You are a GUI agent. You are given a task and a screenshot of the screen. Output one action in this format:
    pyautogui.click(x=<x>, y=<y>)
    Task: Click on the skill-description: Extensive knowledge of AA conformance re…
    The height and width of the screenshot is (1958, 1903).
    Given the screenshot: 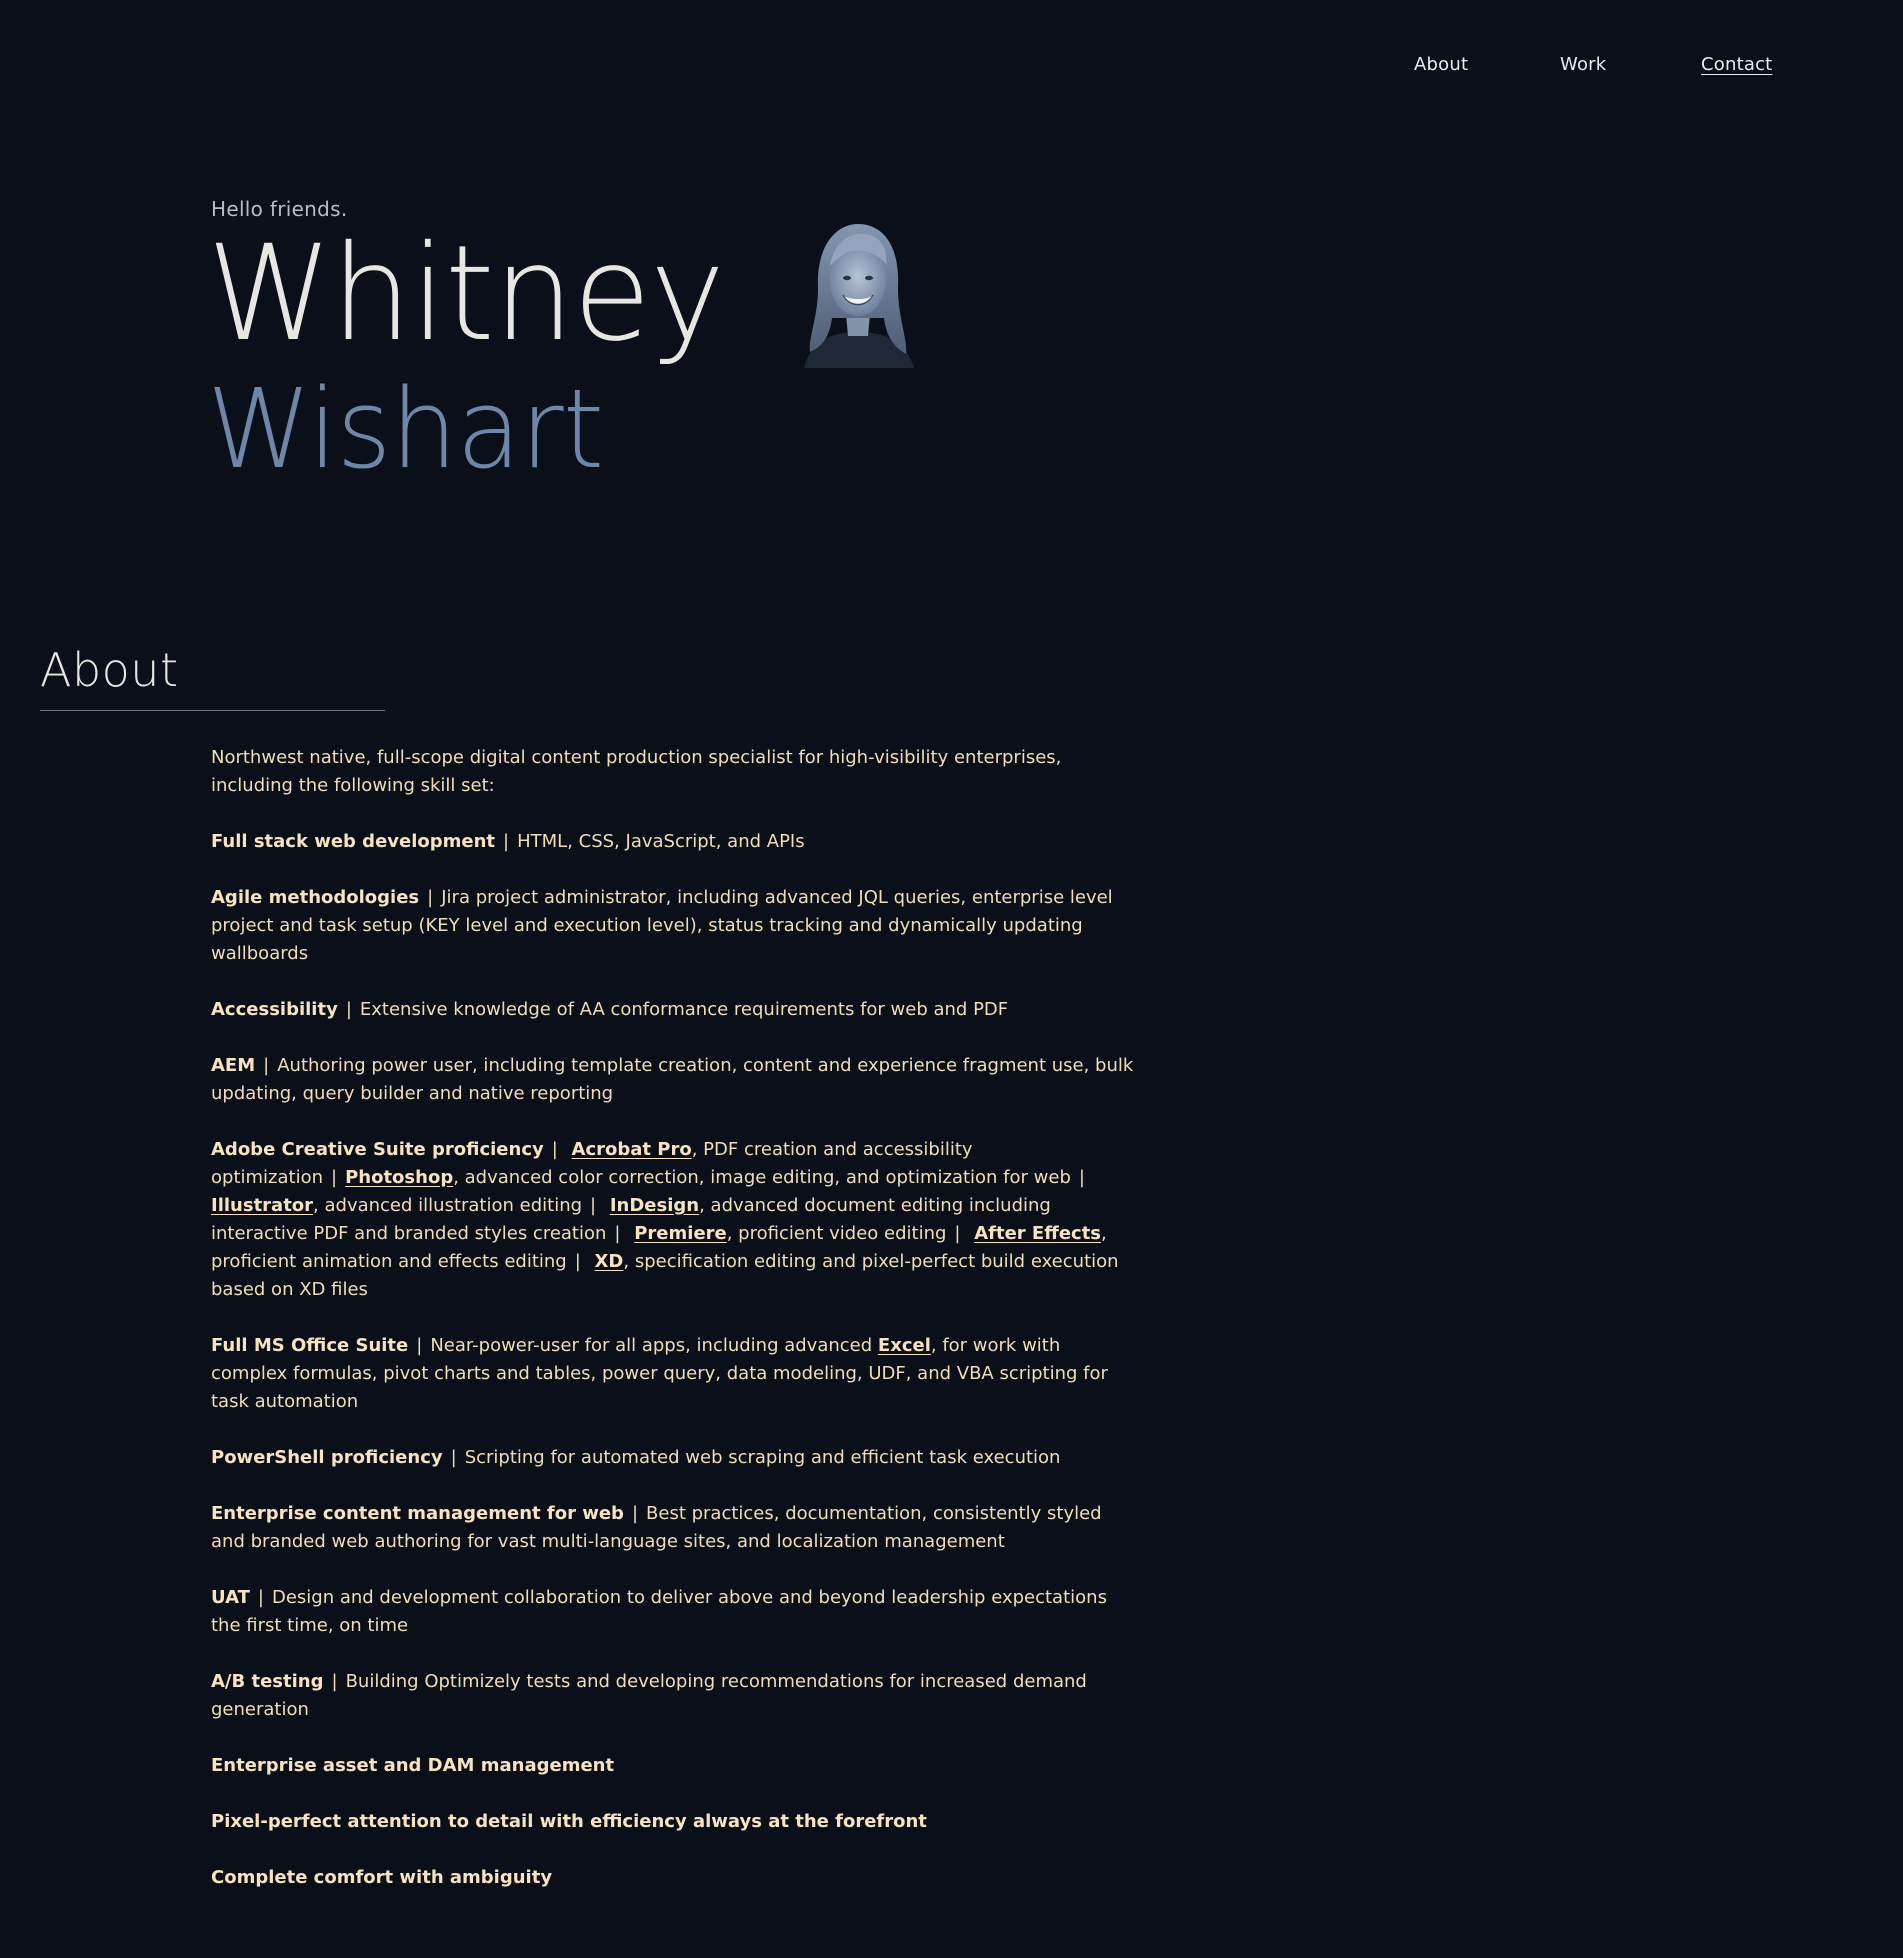 What is the action you would take?
    pyautogui.click(x=684, y=1009)
    